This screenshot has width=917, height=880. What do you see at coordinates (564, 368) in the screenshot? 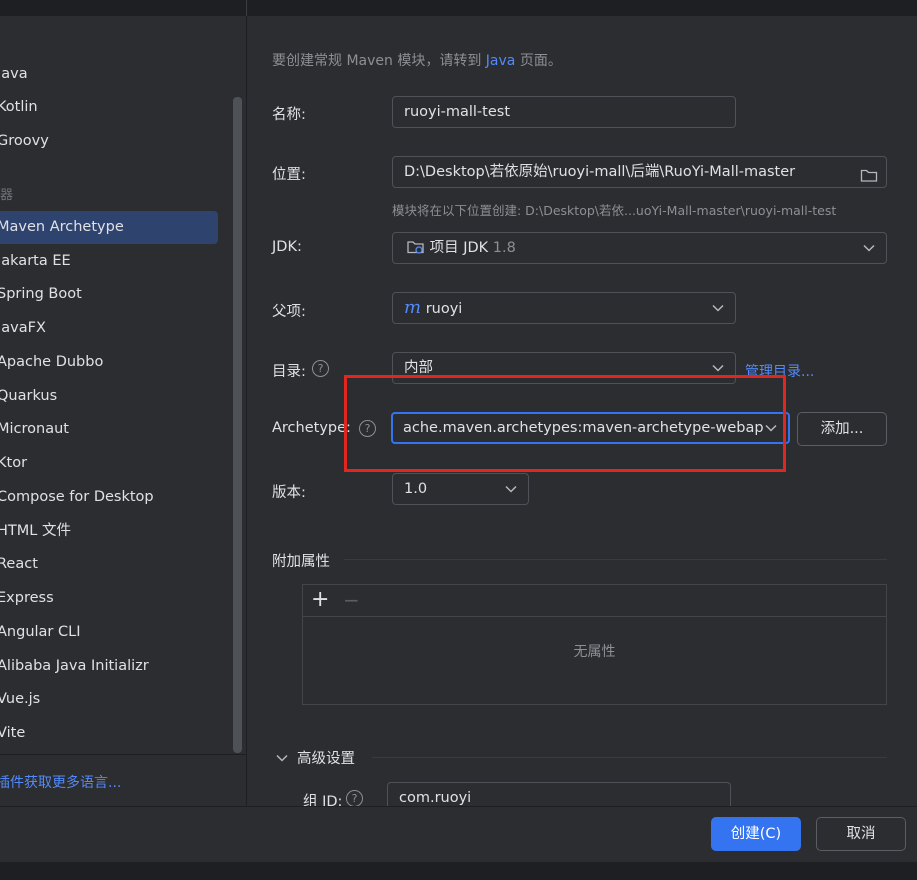
I see `catalog-select: 内部` at bounding box center [564, 368].